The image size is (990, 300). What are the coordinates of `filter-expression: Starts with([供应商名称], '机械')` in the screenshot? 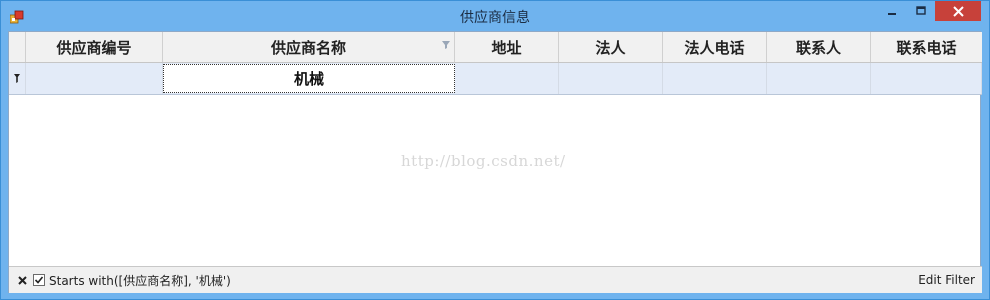 It's located at (140, 280).